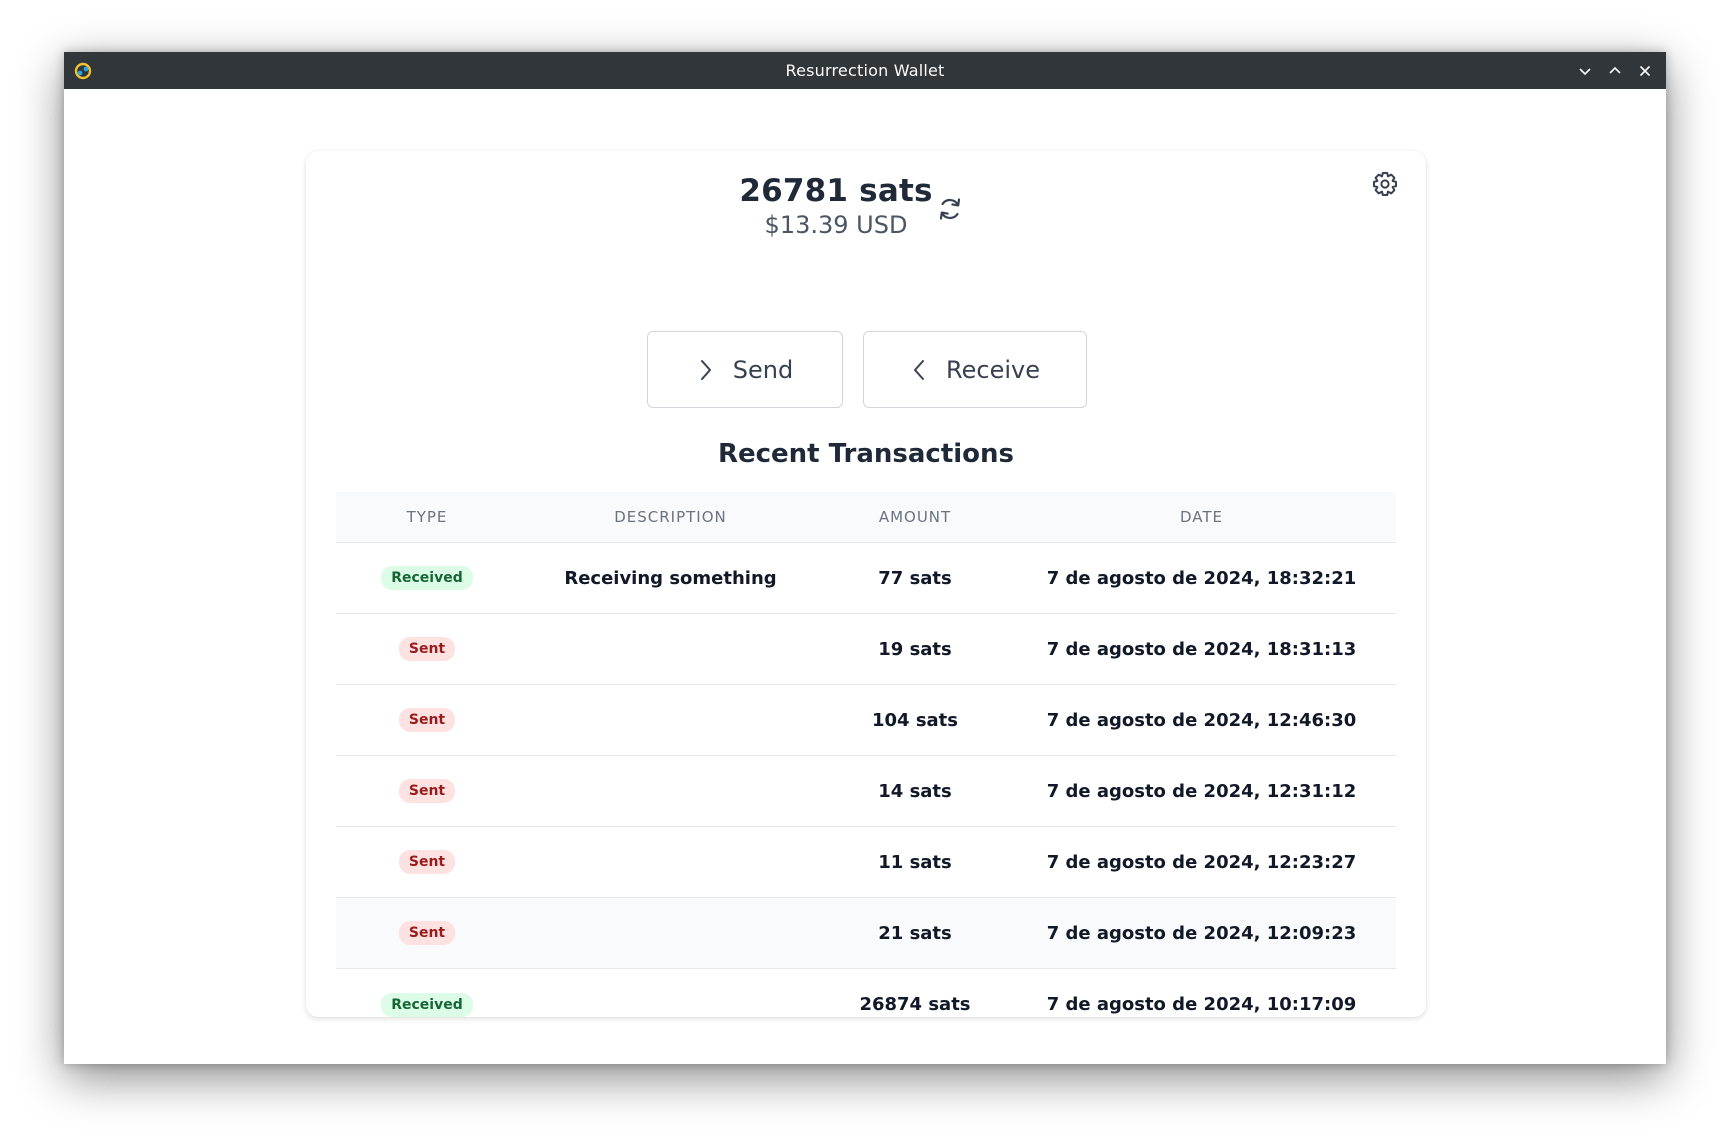  What do you see at coordinates (1201, 933) in the screenshot?
I see `transaction-date: 7 de agosto de 2024, 12:09:23` at bounding box center [1201, 933].